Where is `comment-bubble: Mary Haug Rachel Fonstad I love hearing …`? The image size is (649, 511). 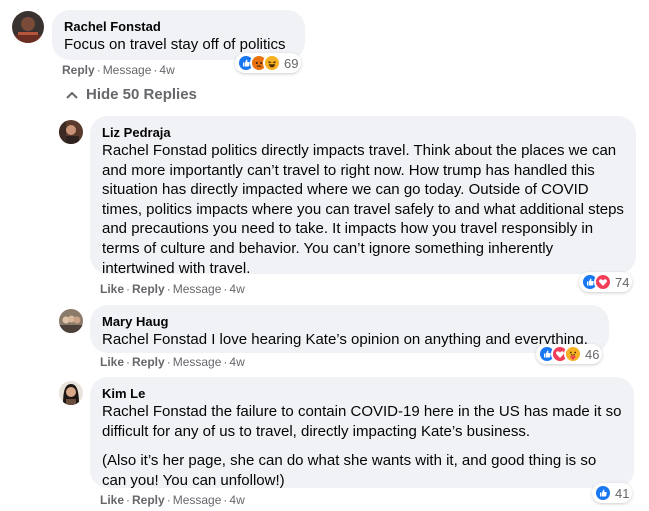
comment-bubble: Mary Haug Rachel Fonstad I love hearing … is located at coordinates (349, 329).